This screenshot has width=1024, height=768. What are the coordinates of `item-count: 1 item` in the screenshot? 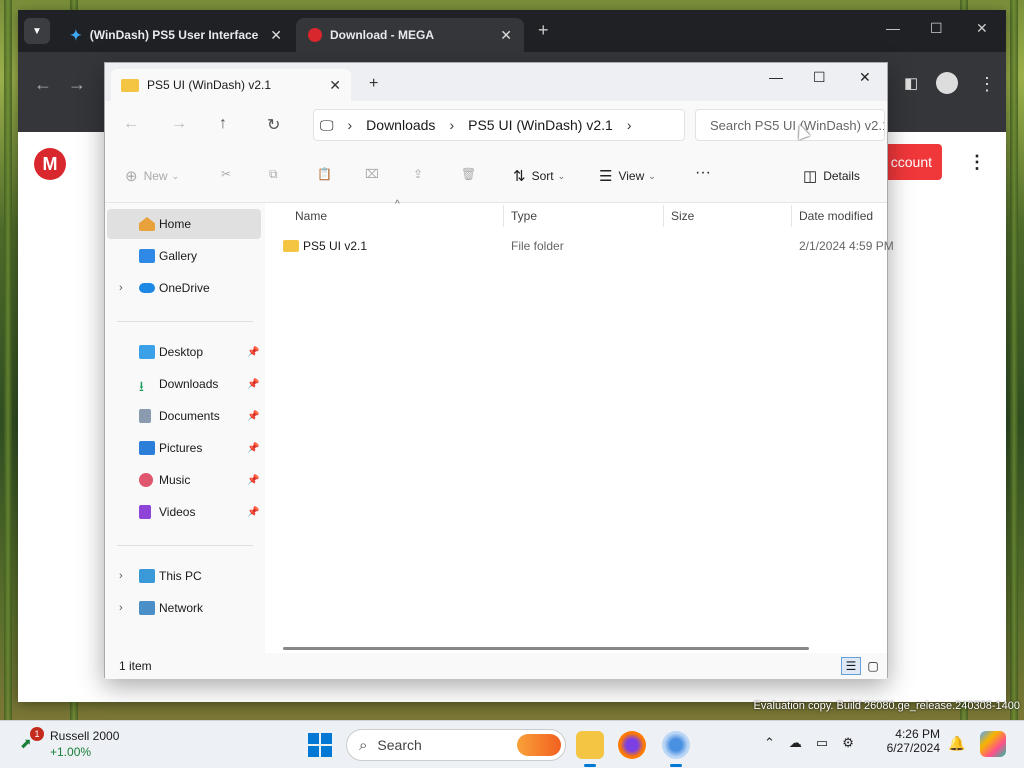 It's located at (135, 666).